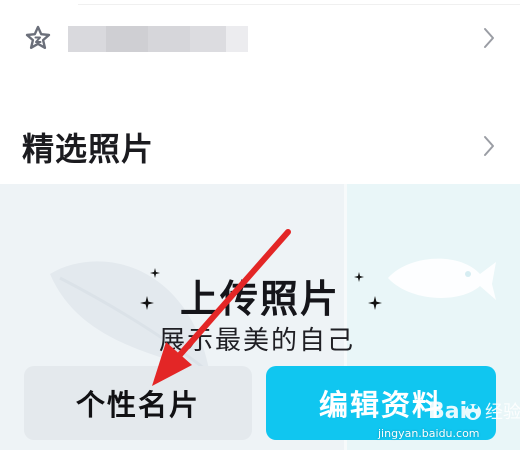  What do you see at coordinates (447, 411) in the screenshot?
I see `svg-text: Bai` at bounding box center [447, 411].